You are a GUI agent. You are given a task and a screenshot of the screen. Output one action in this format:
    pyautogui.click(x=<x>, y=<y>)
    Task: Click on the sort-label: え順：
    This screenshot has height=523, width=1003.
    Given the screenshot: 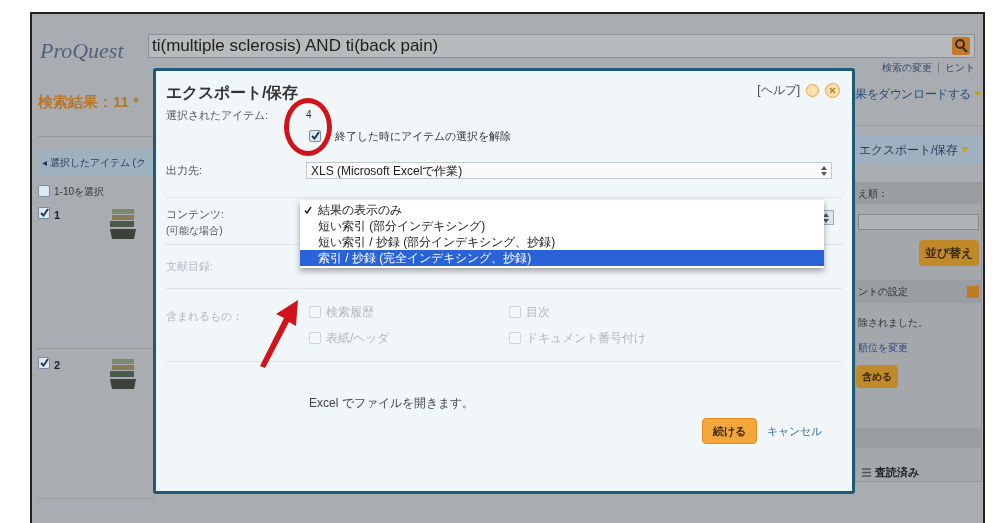 What is the action you would take?
    pyautogui.click(x=918, y=193)
    